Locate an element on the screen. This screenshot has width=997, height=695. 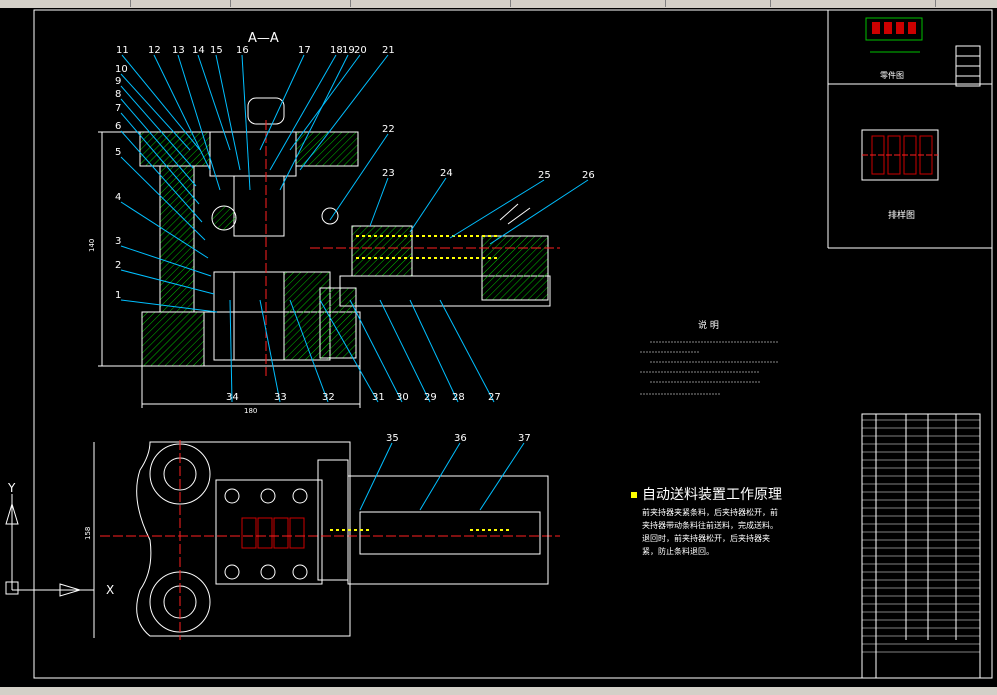
part-drawing-label: 零件图 is located at coordinates (892, 75).